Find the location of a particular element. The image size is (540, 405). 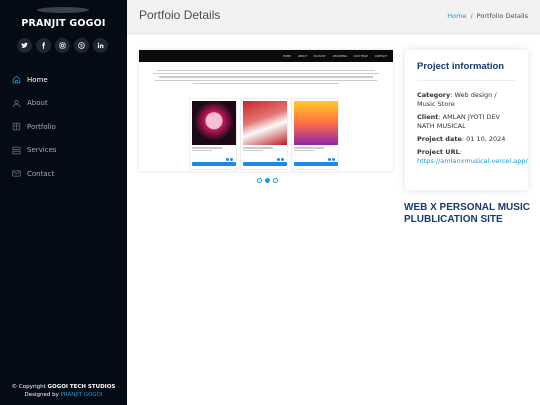

breadcrumb-home-link: Home is located at coordinates (456, 16).